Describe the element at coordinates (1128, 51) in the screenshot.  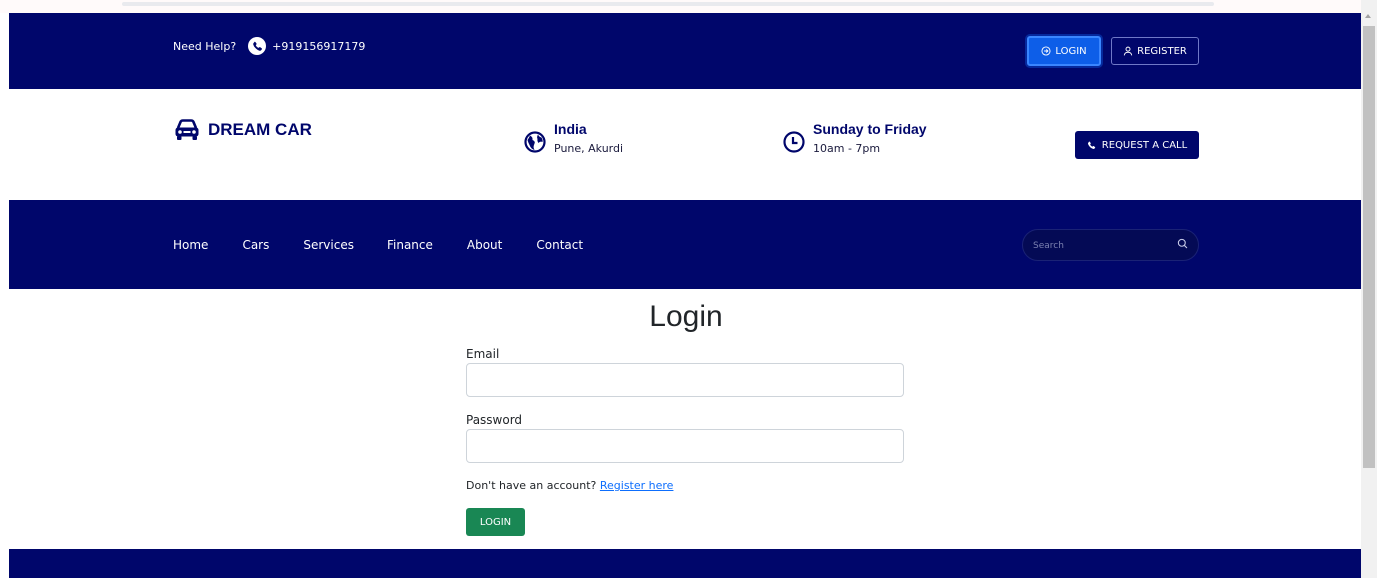
I see `user-icon` at that location.